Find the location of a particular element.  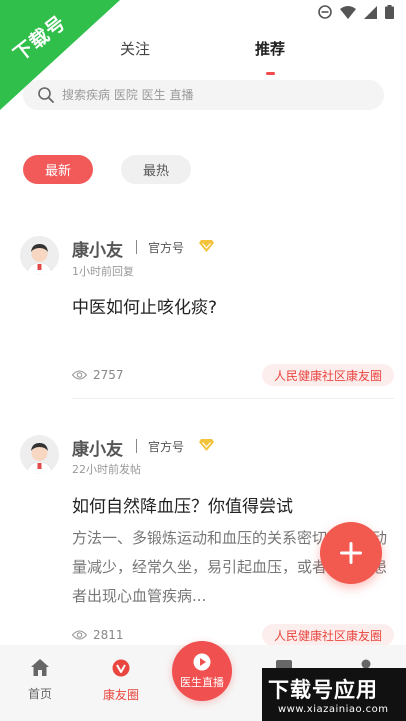

status-icons is located at coordinates (356, 12).